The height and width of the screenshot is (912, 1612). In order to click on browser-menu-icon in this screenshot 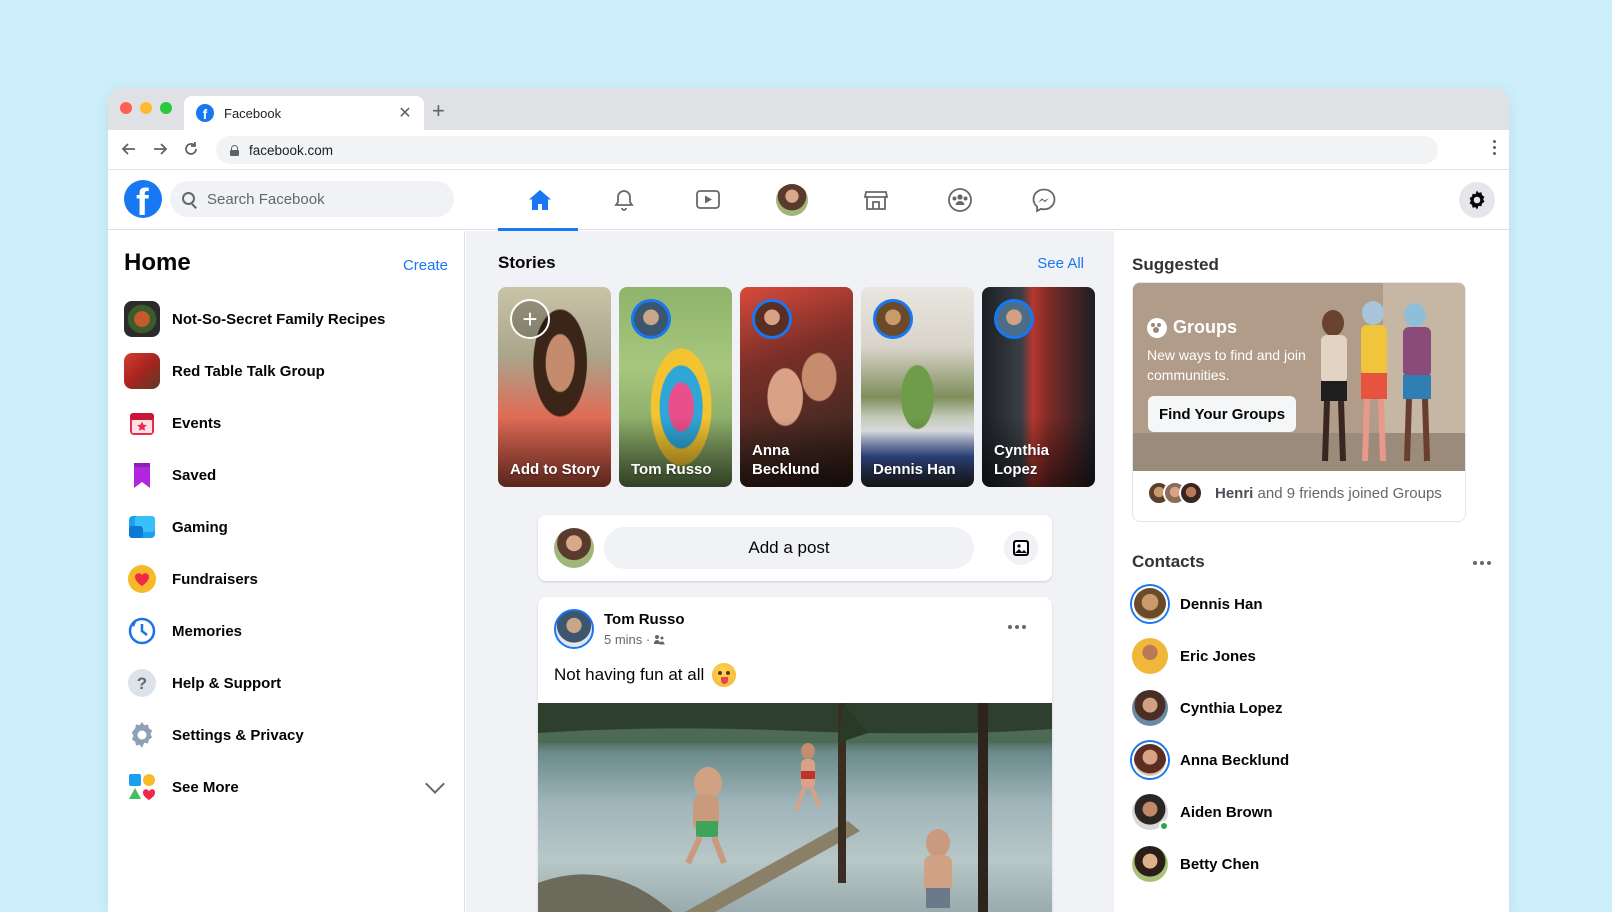, I will do `click(1495, 147)`.